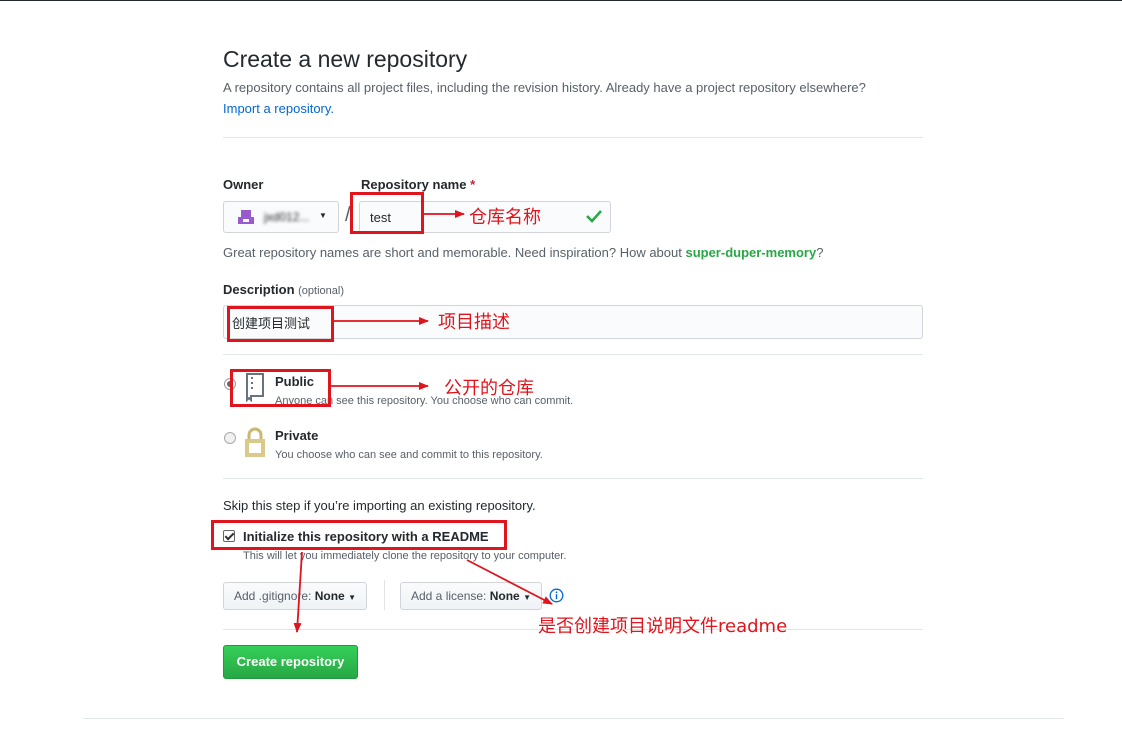 Image resolution: width=1122 pixels, height=729 pixels. Describe the element at coordinates (280, 324) in the screenshot. I see `annotation-box-description` at that location.